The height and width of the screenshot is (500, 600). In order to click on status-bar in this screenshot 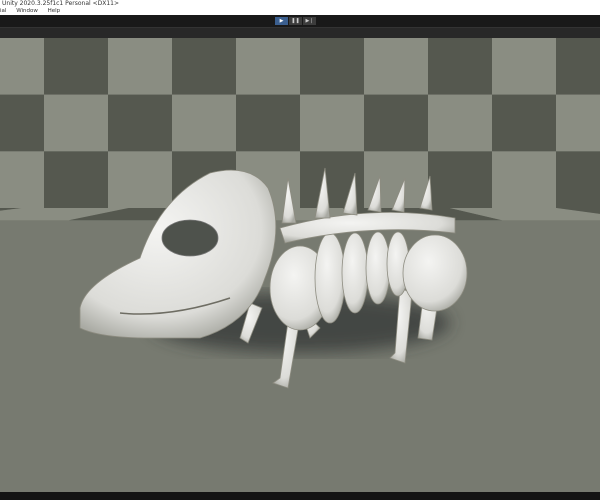, I will do `click(300, 496)`.